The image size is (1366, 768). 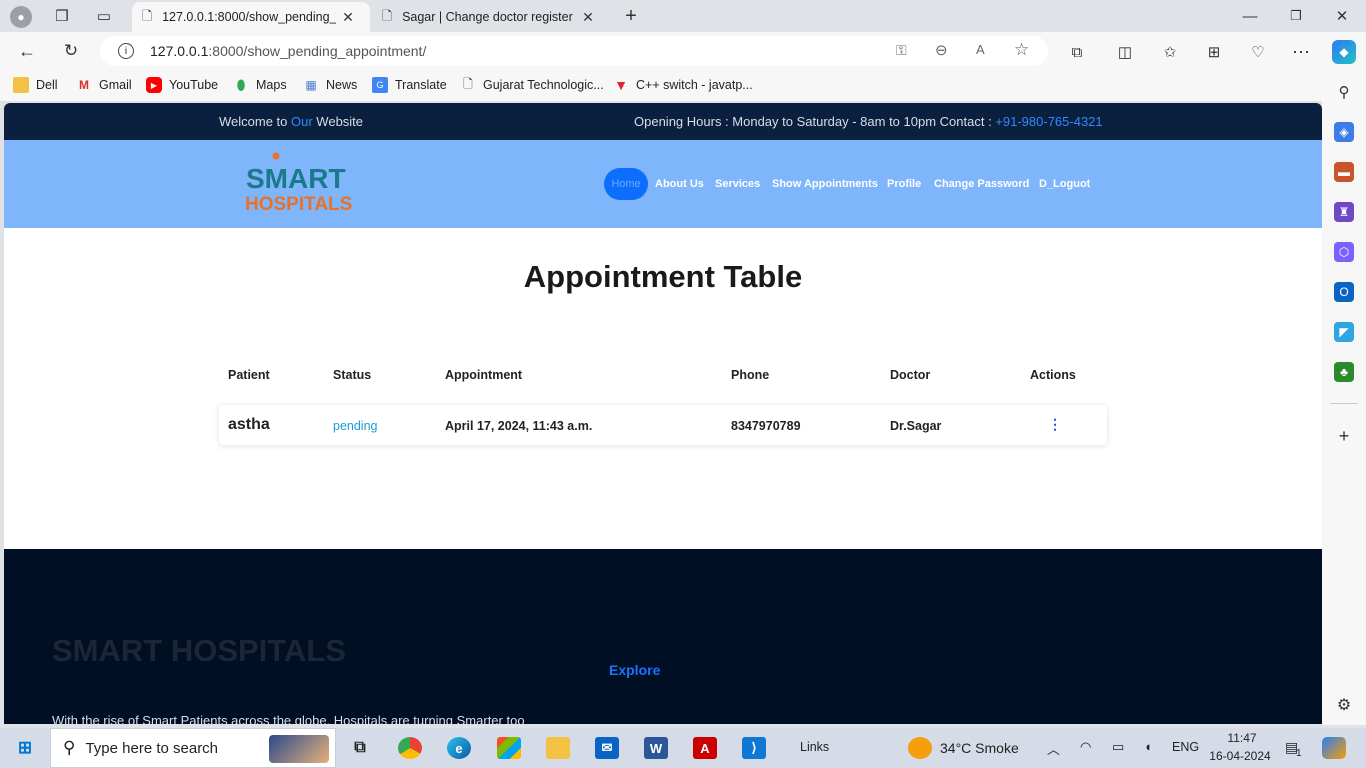 What do you see at coordinates (679, 184) in the screenshot?
I see `nav-about-us: About Us` at bounding box center [679, 184].